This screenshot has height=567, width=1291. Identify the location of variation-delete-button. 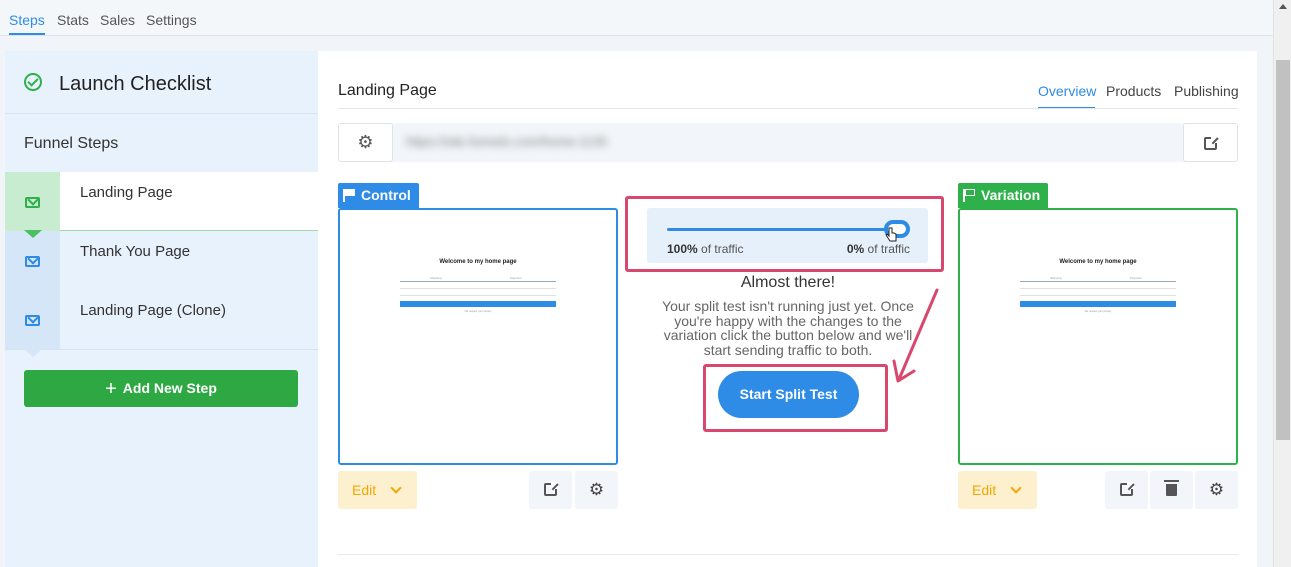
(1171, 490).